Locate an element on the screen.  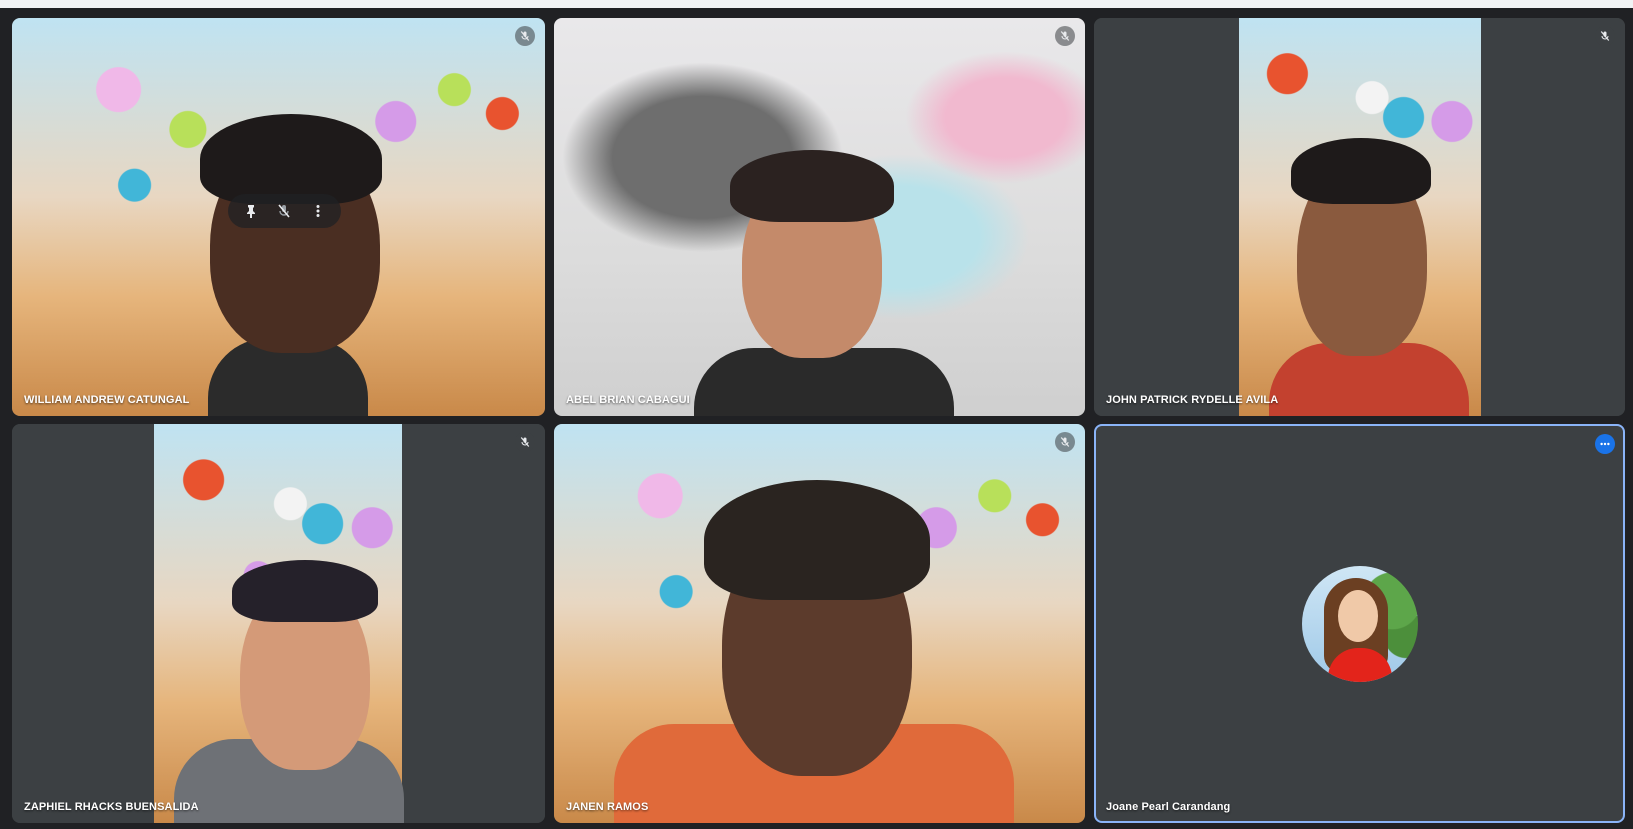
more-vert-icon is located at coordinates (318, 211).